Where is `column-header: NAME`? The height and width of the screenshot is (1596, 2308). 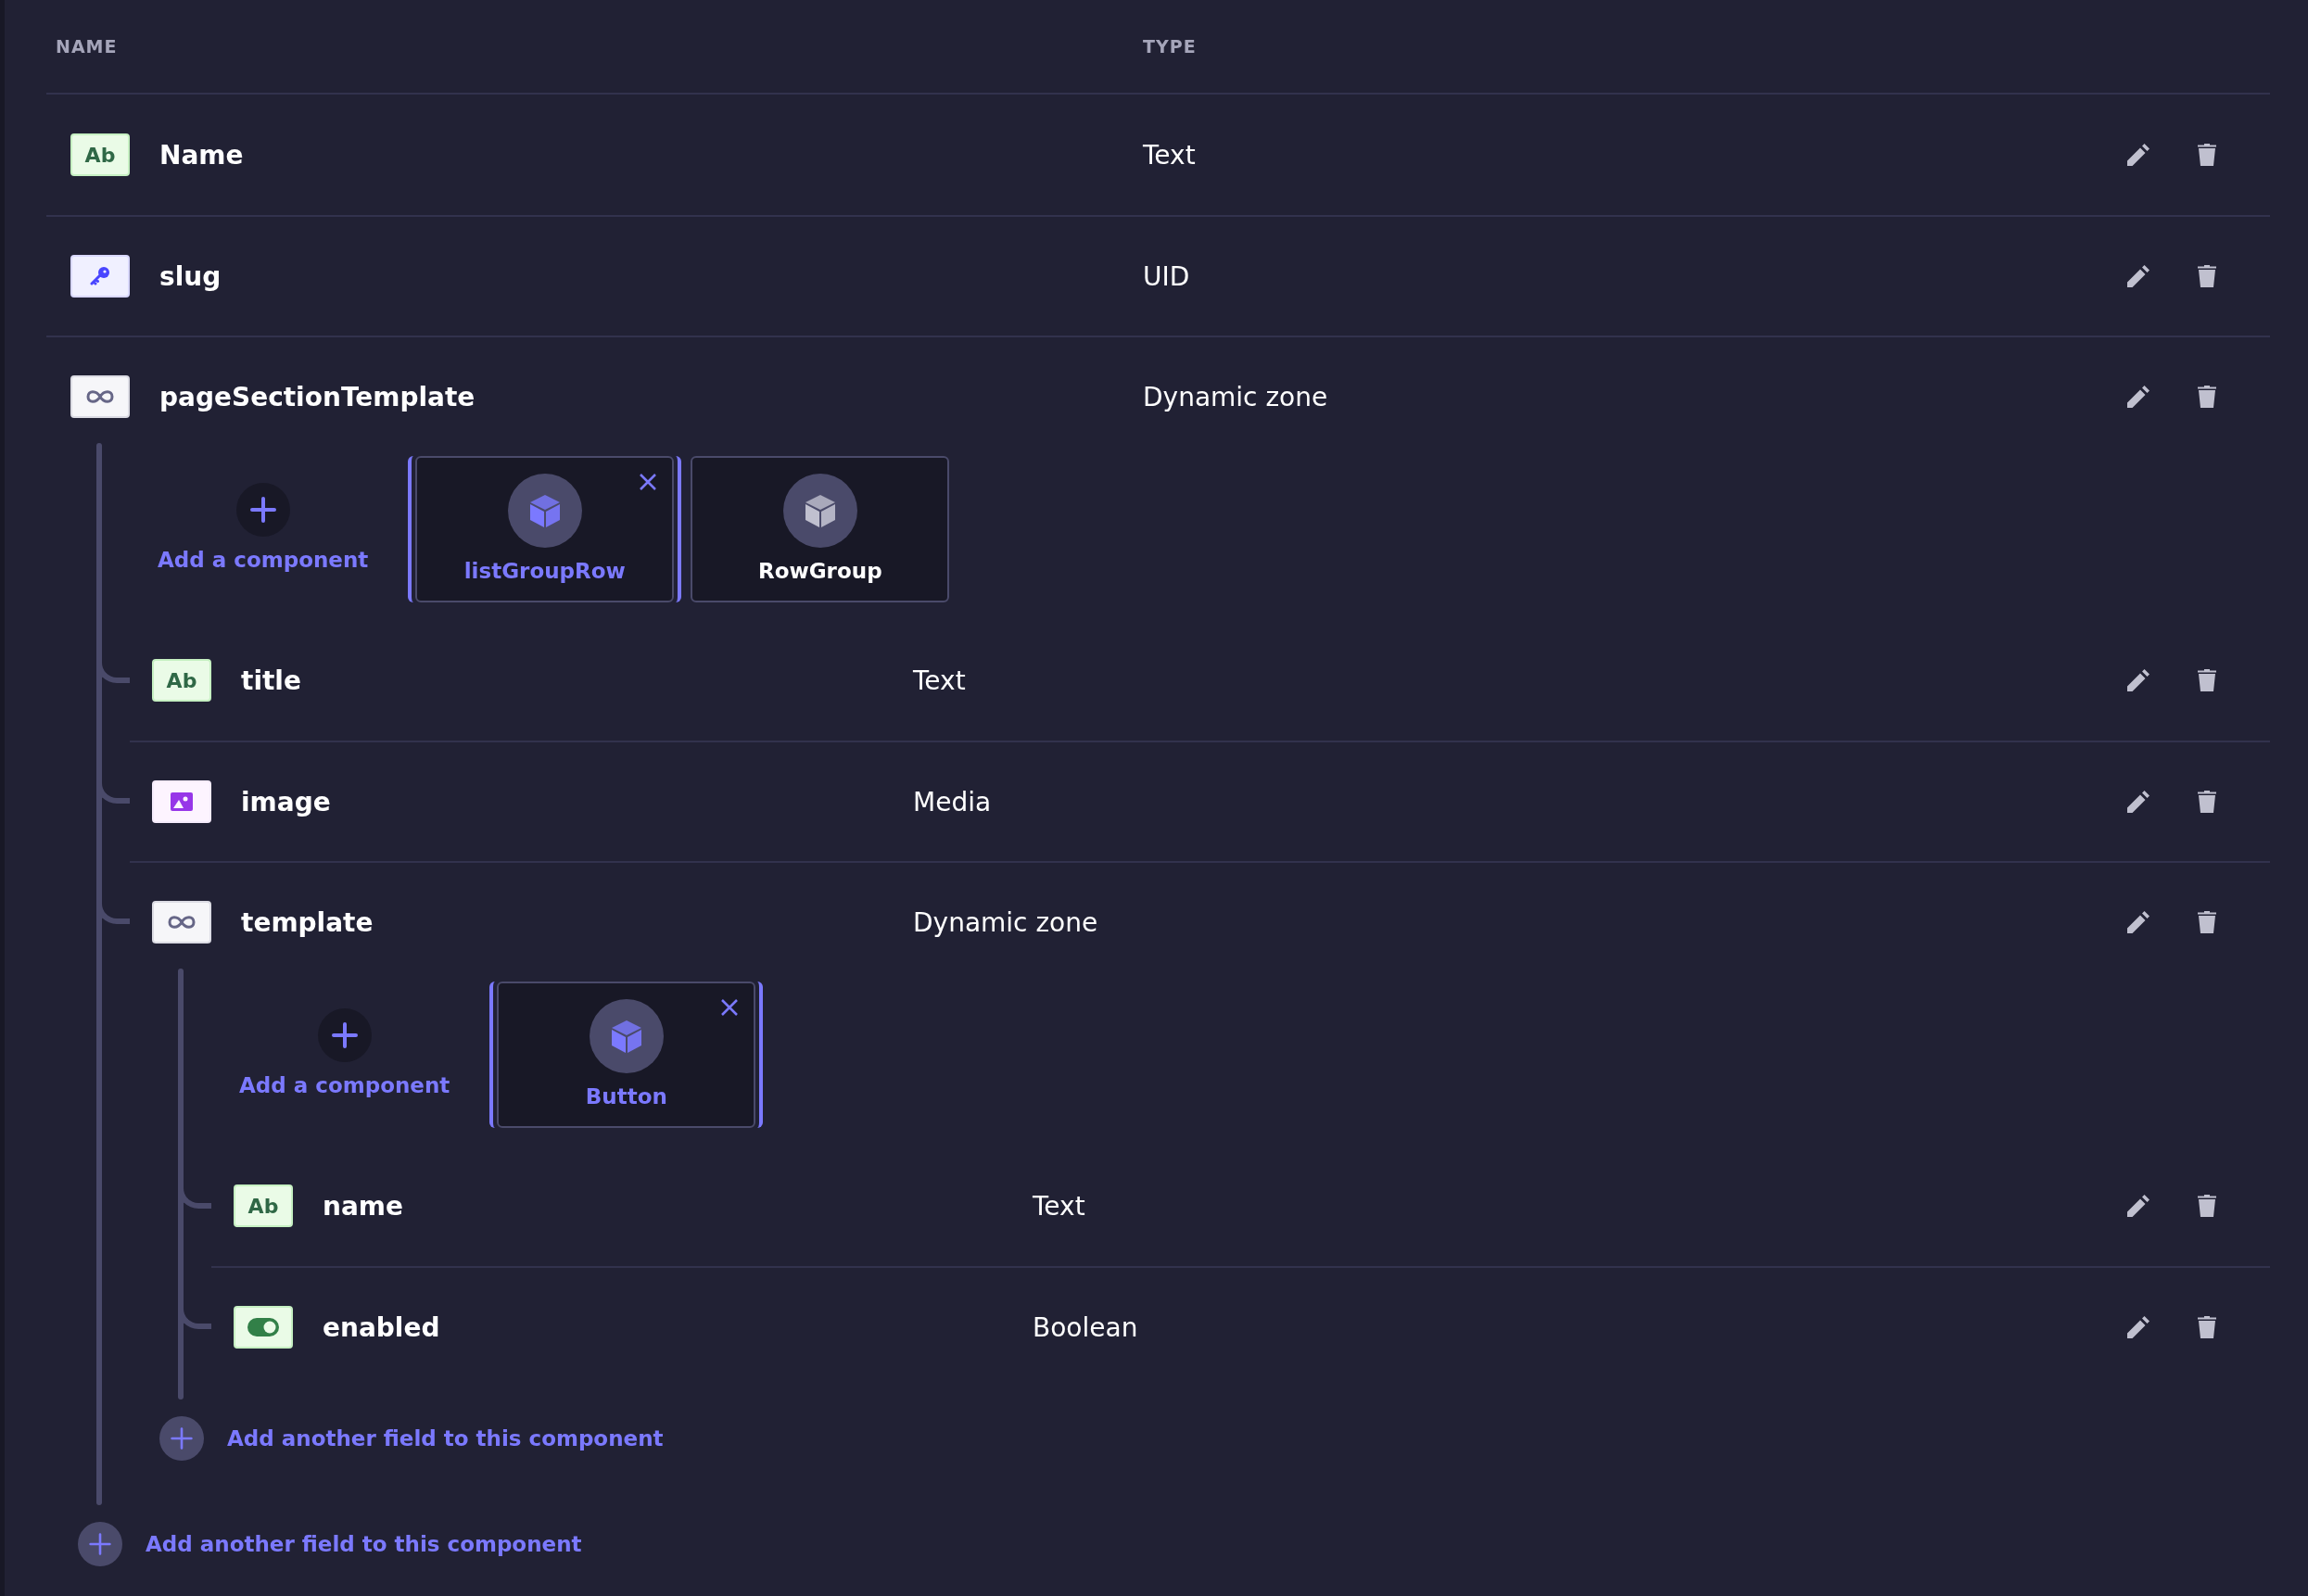 column-header: NAME is located at coordinates (87, 46).